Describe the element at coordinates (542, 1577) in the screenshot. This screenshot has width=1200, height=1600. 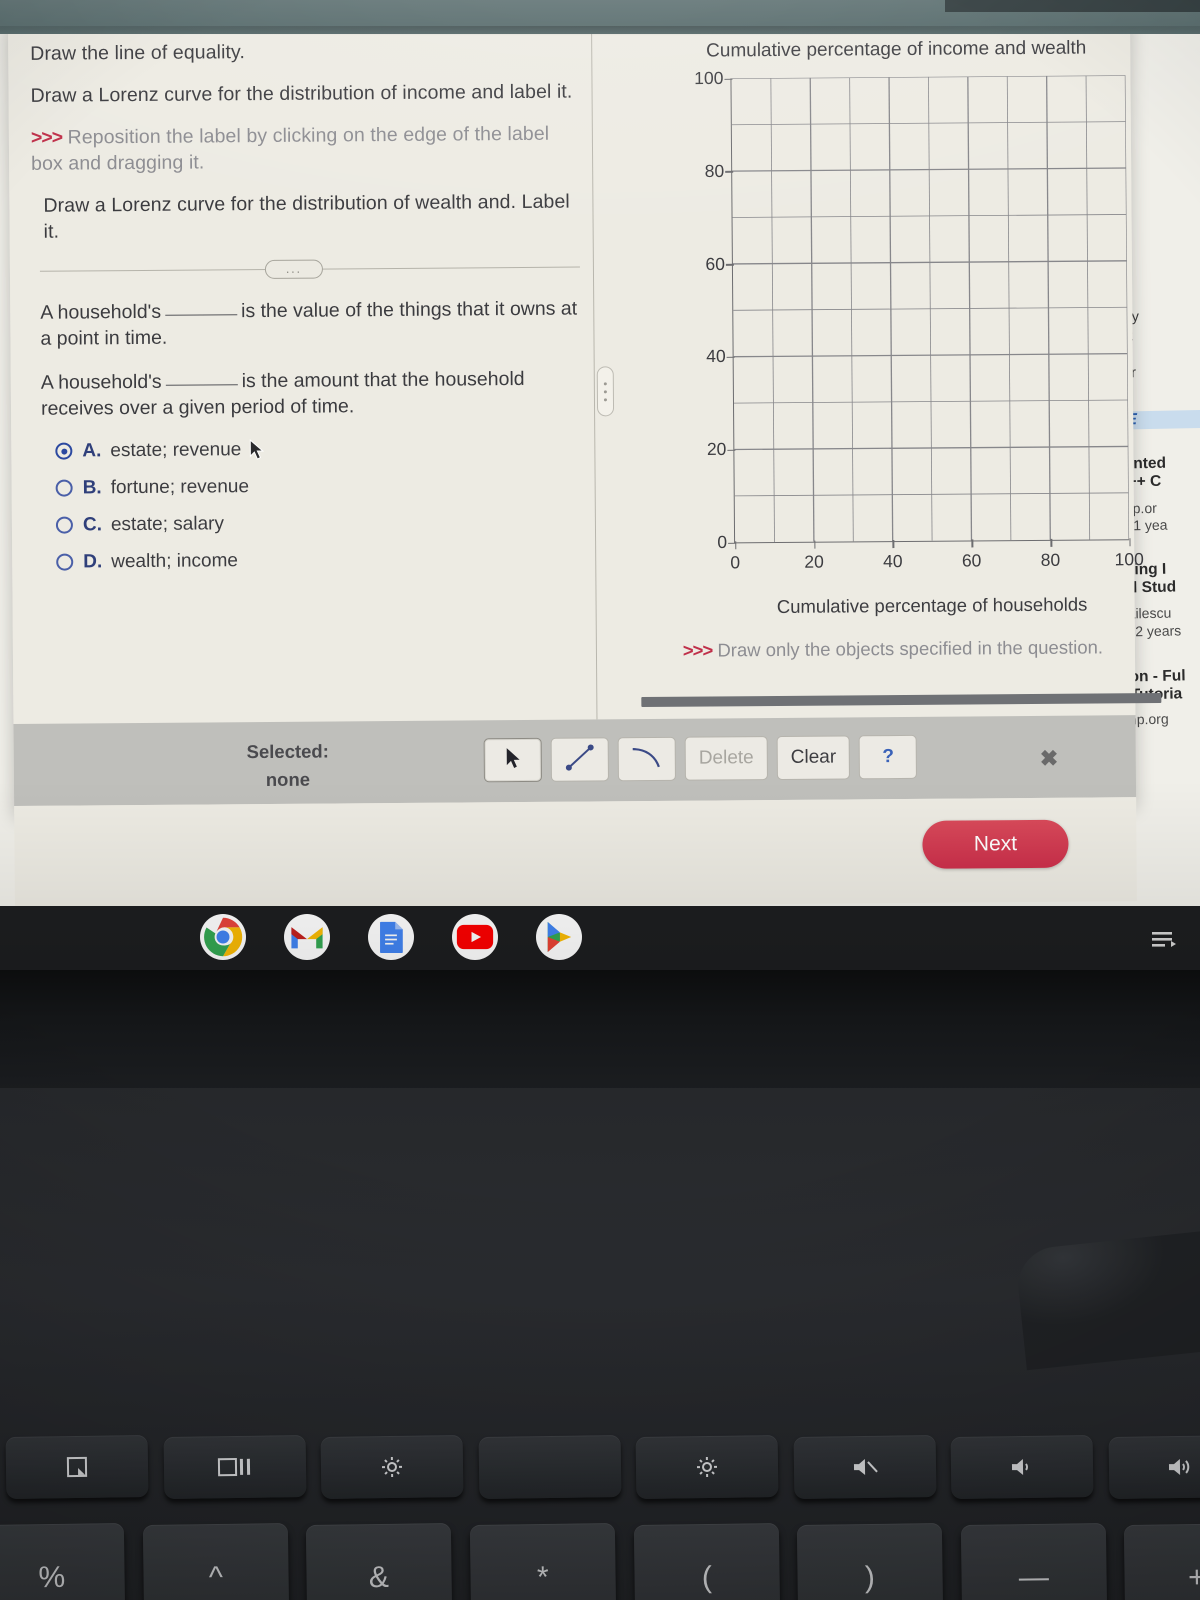
I see `key-8-shift: *` at that location.